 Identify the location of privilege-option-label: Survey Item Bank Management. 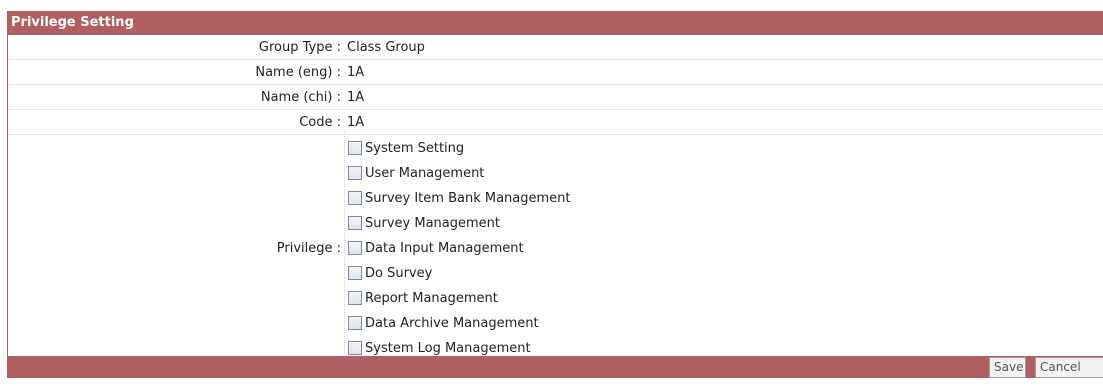
(468, 198).